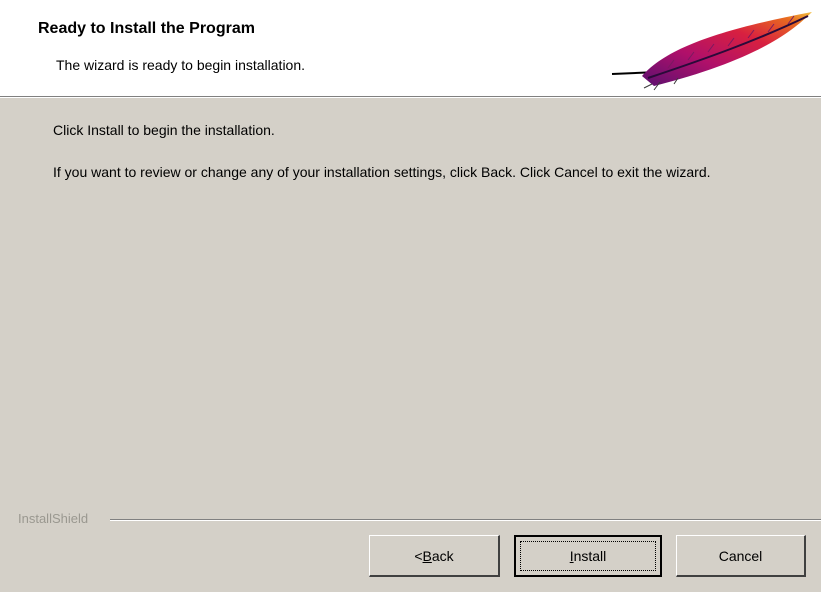 Image resolution: width=821 pixels, height=592 pixels. I want to click on instruction-text: Click Install to begin the installation., so click(164, 130).